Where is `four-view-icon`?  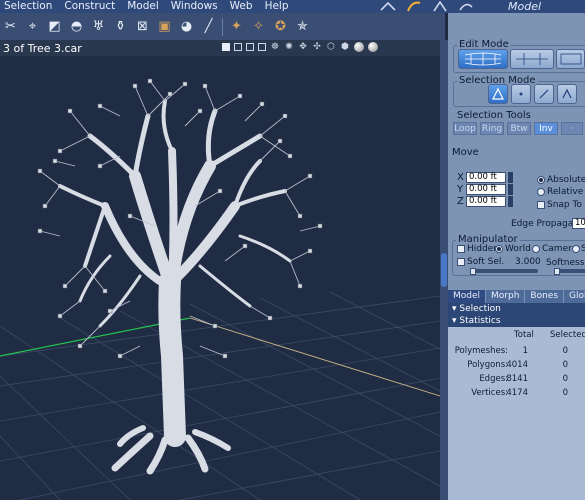
four-view-icon is located at coordinates (262, 47).